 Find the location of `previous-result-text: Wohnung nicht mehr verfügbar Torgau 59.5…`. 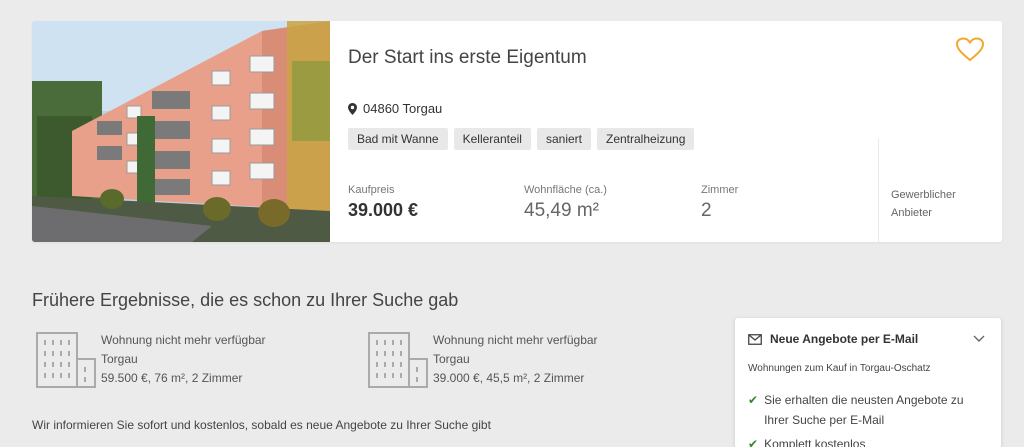

previous-result-text: Wohnung nicht mehr verfügbar Torgau 59.5… is located at coordinates (183, 360).